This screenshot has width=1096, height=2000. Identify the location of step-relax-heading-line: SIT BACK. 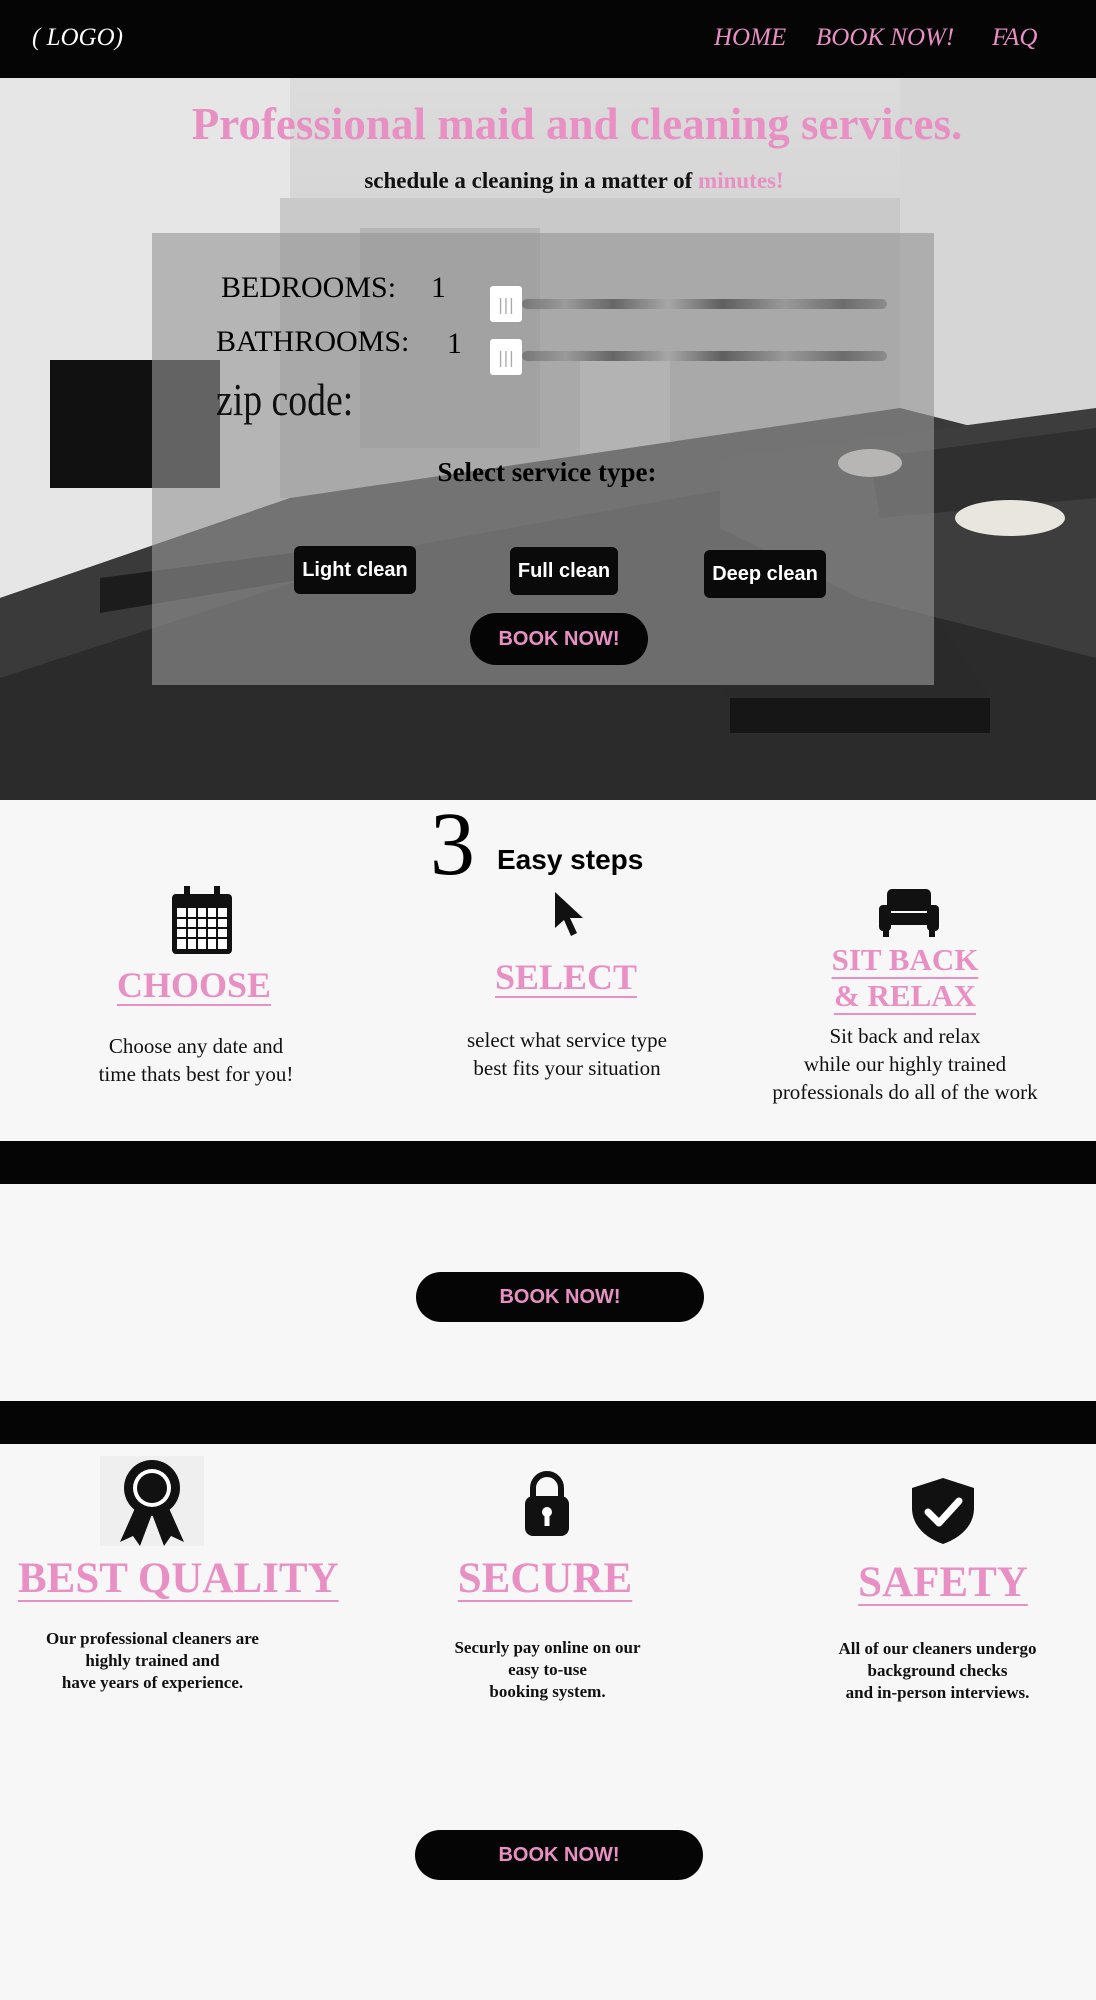
(905, 959).